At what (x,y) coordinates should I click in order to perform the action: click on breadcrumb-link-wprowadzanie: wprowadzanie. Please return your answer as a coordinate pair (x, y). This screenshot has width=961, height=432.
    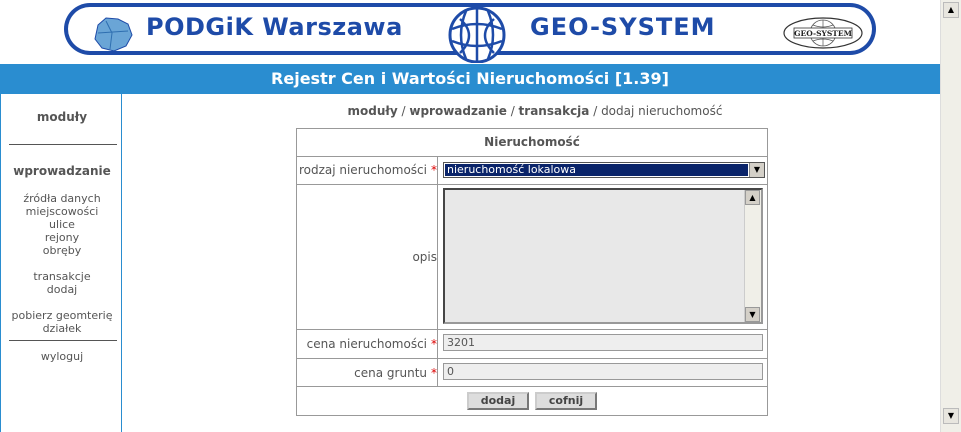
    Looking at the image, I should click on (458, 111).